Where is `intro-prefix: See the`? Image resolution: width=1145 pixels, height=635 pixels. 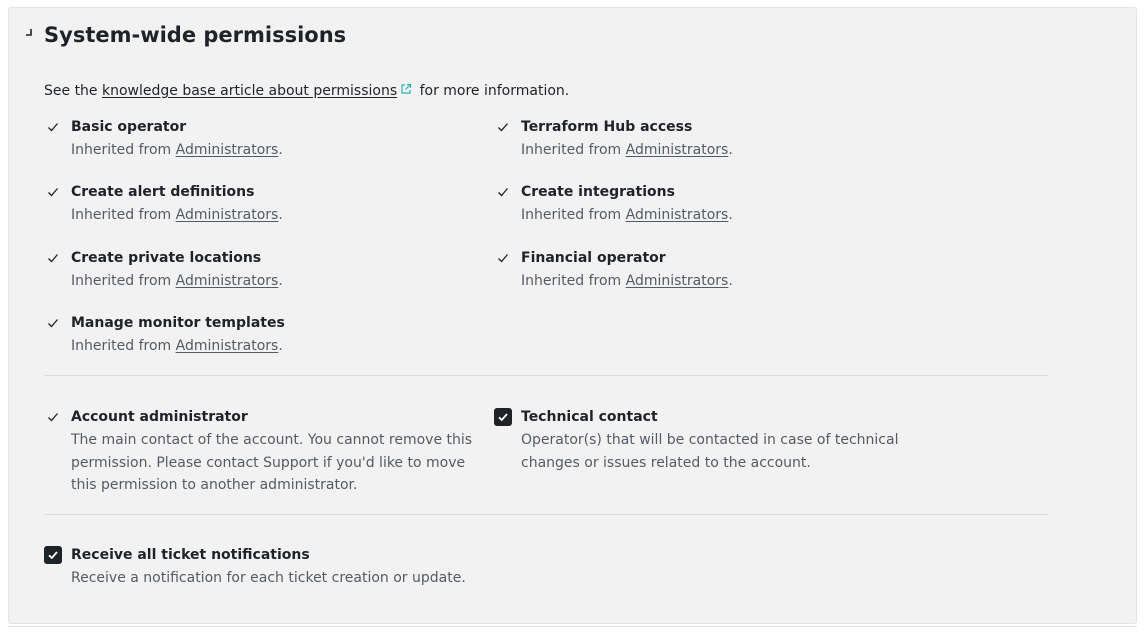
intro-prefix: See the is located at coordinates (73, 91).